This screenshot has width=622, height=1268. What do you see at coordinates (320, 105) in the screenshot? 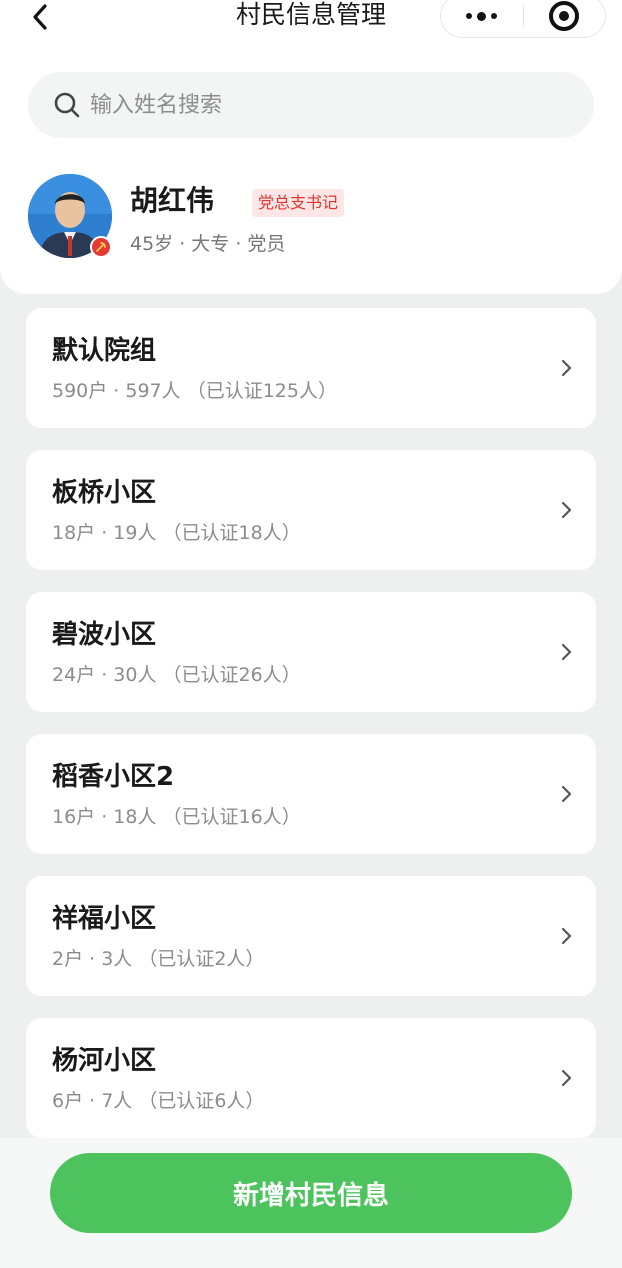
I see `search-input` at bounding box center [320, 105].